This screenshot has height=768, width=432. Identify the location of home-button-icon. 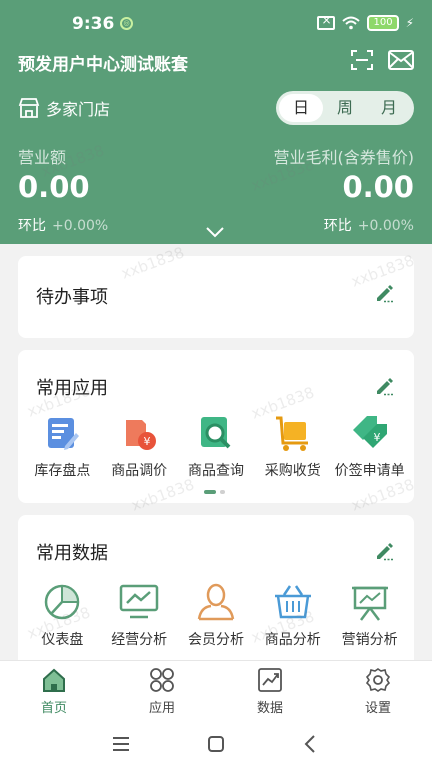
(216, 744).